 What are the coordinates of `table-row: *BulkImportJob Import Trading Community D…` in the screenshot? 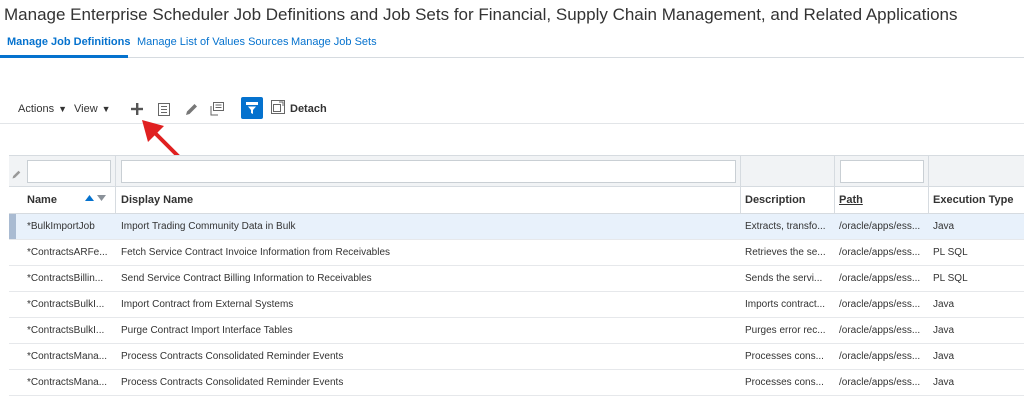 It's located at (516, 227).